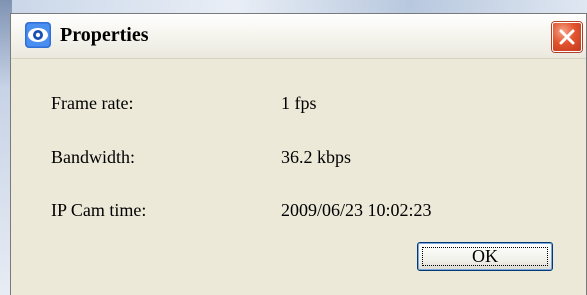 The image size is (587, 295). Describe the element at coordinates (99, 210) in the screenshot. I see `ip-cam-time-label: IP Cam time:` at that location.